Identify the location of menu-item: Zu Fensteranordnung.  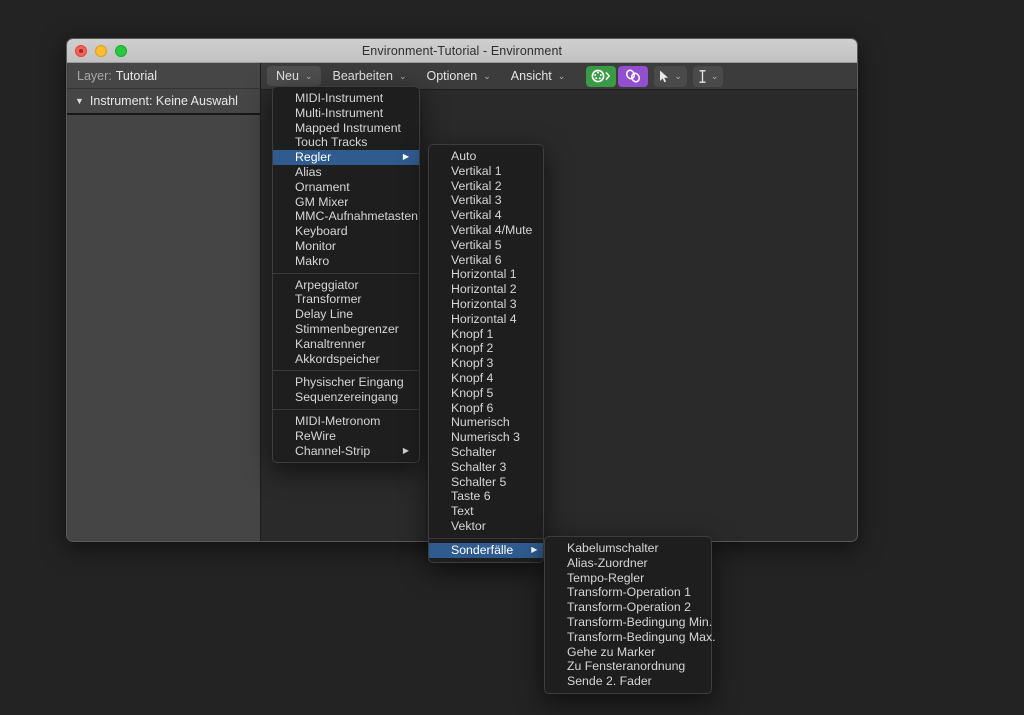
(628, 666).